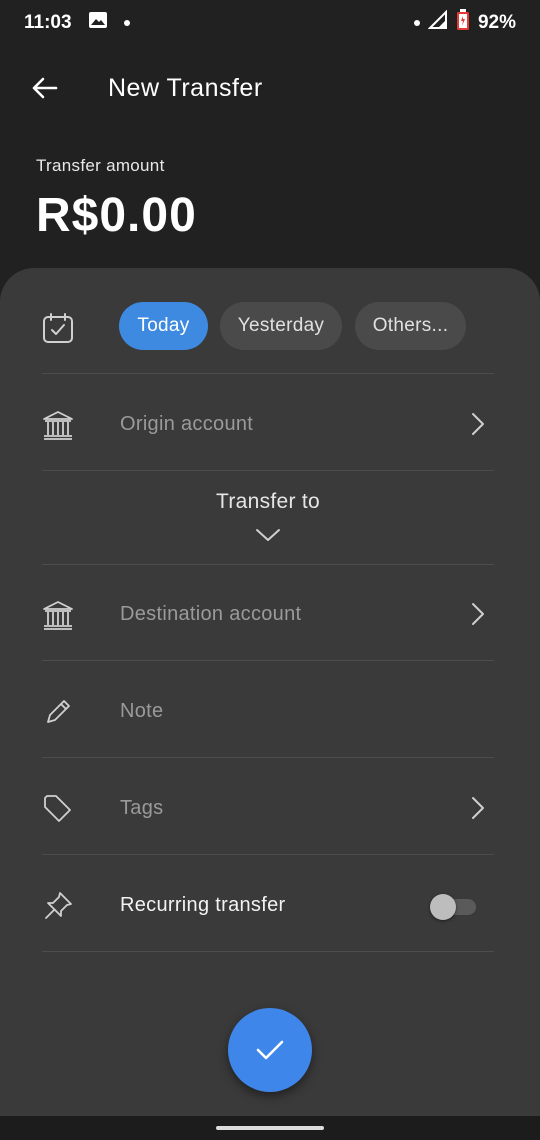 Image resolution: width=540 pixels, height=1140 pixels. I want to click on pin-icon, so click(58, 906).